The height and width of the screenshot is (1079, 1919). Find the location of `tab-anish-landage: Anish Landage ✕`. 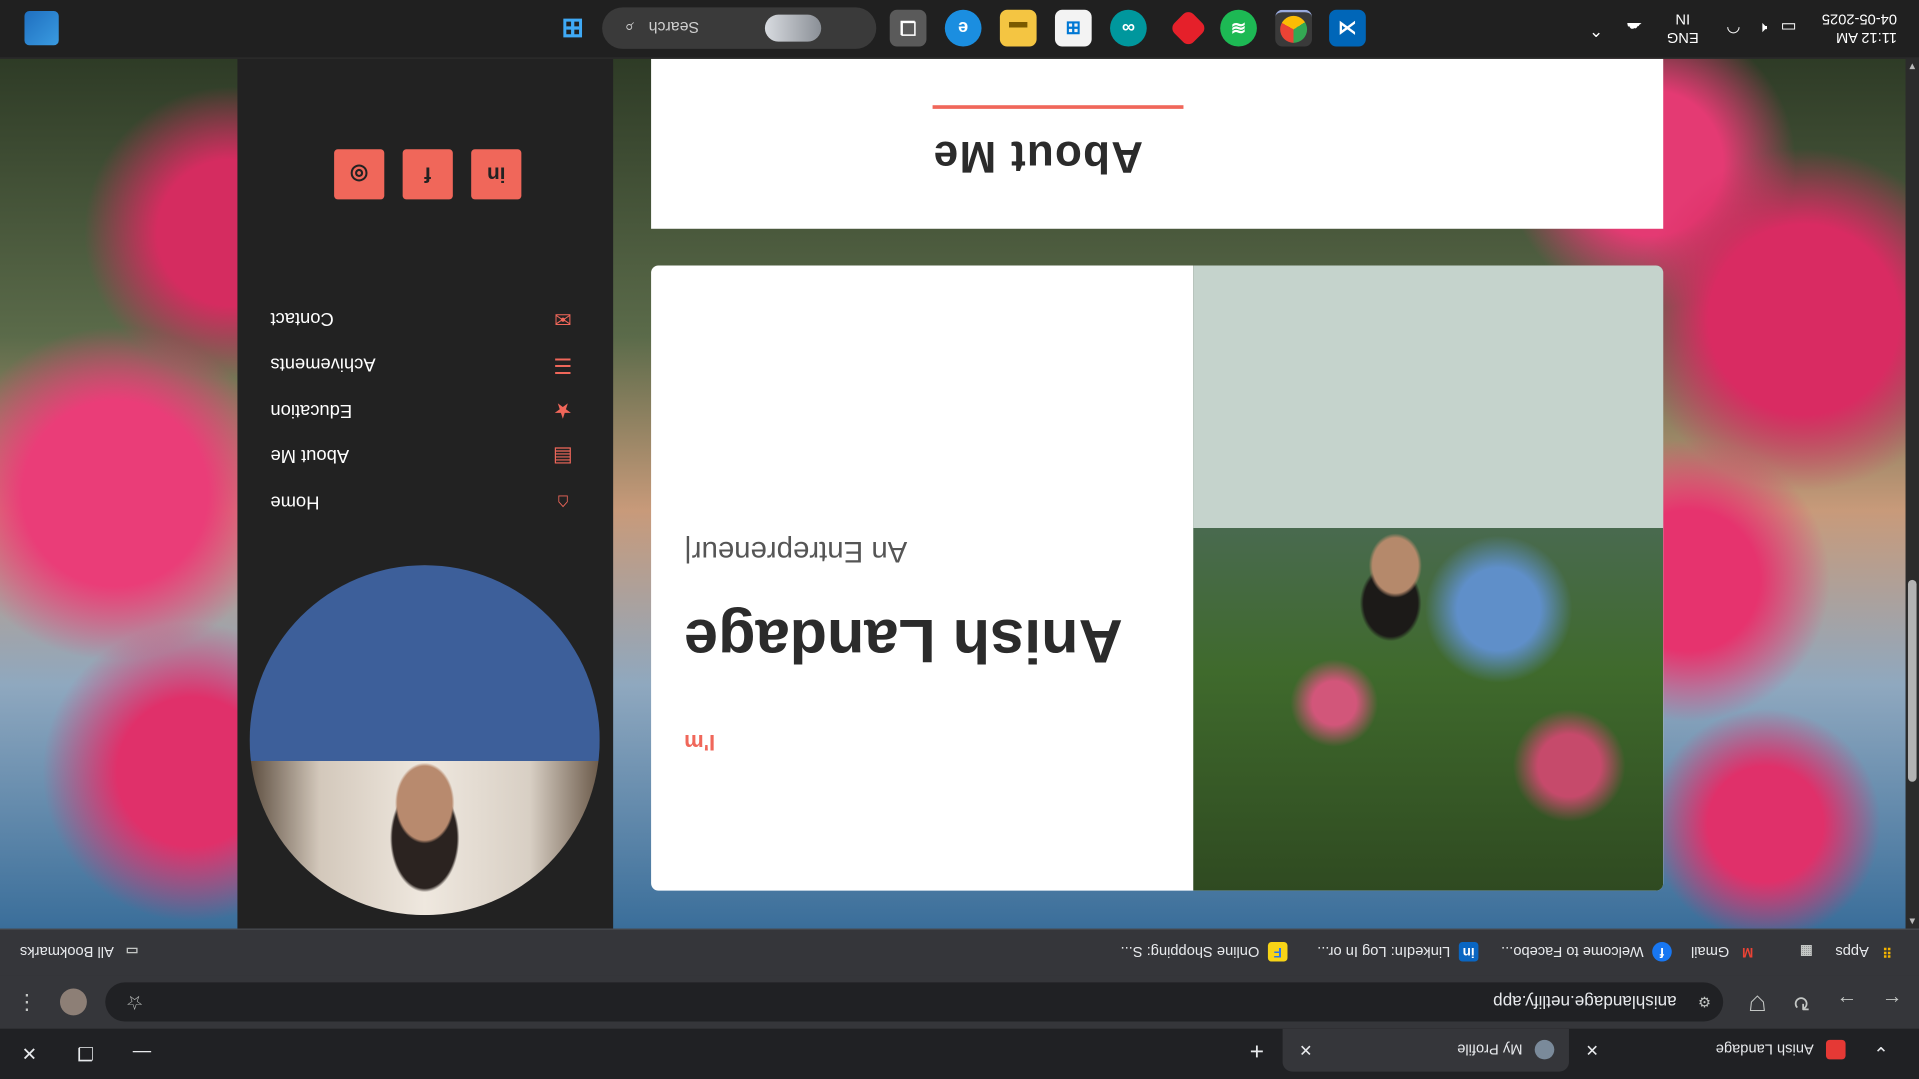

tab-anish-landage: Anish Landage ✕ is located at coordinates (1714, 1050).